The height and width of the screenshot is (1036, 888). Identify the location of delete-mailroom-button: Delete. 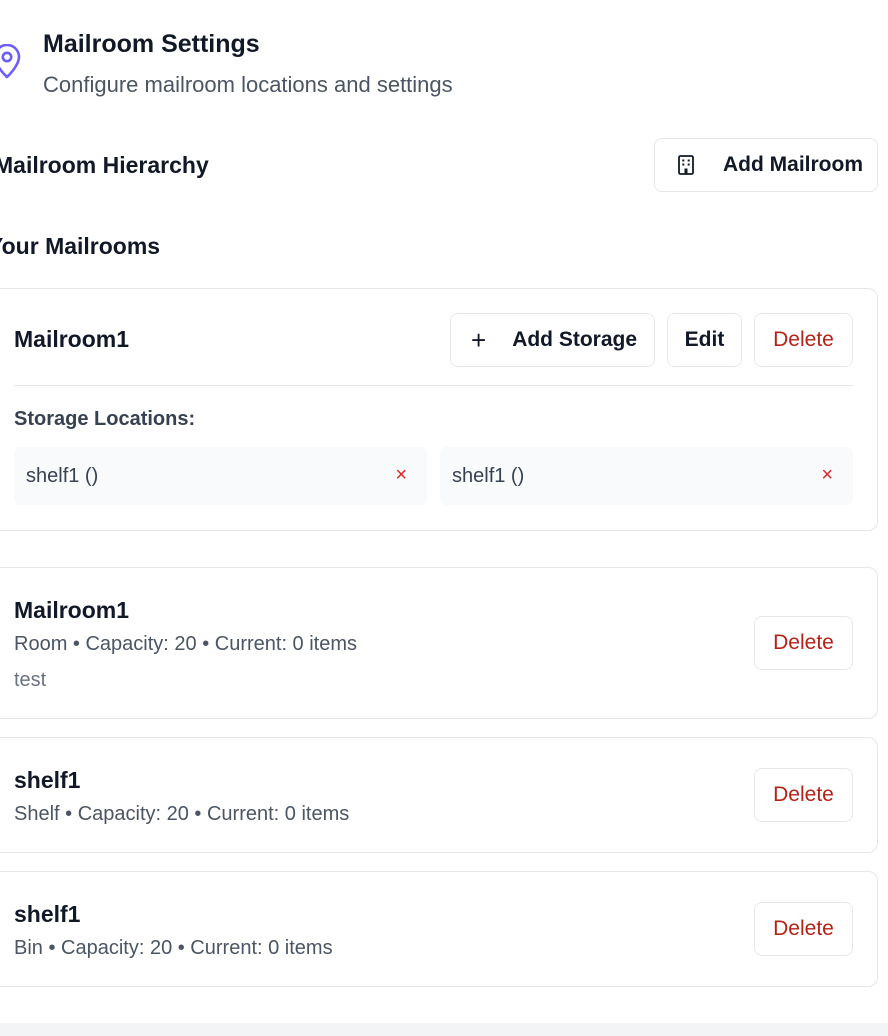
(803, 340).